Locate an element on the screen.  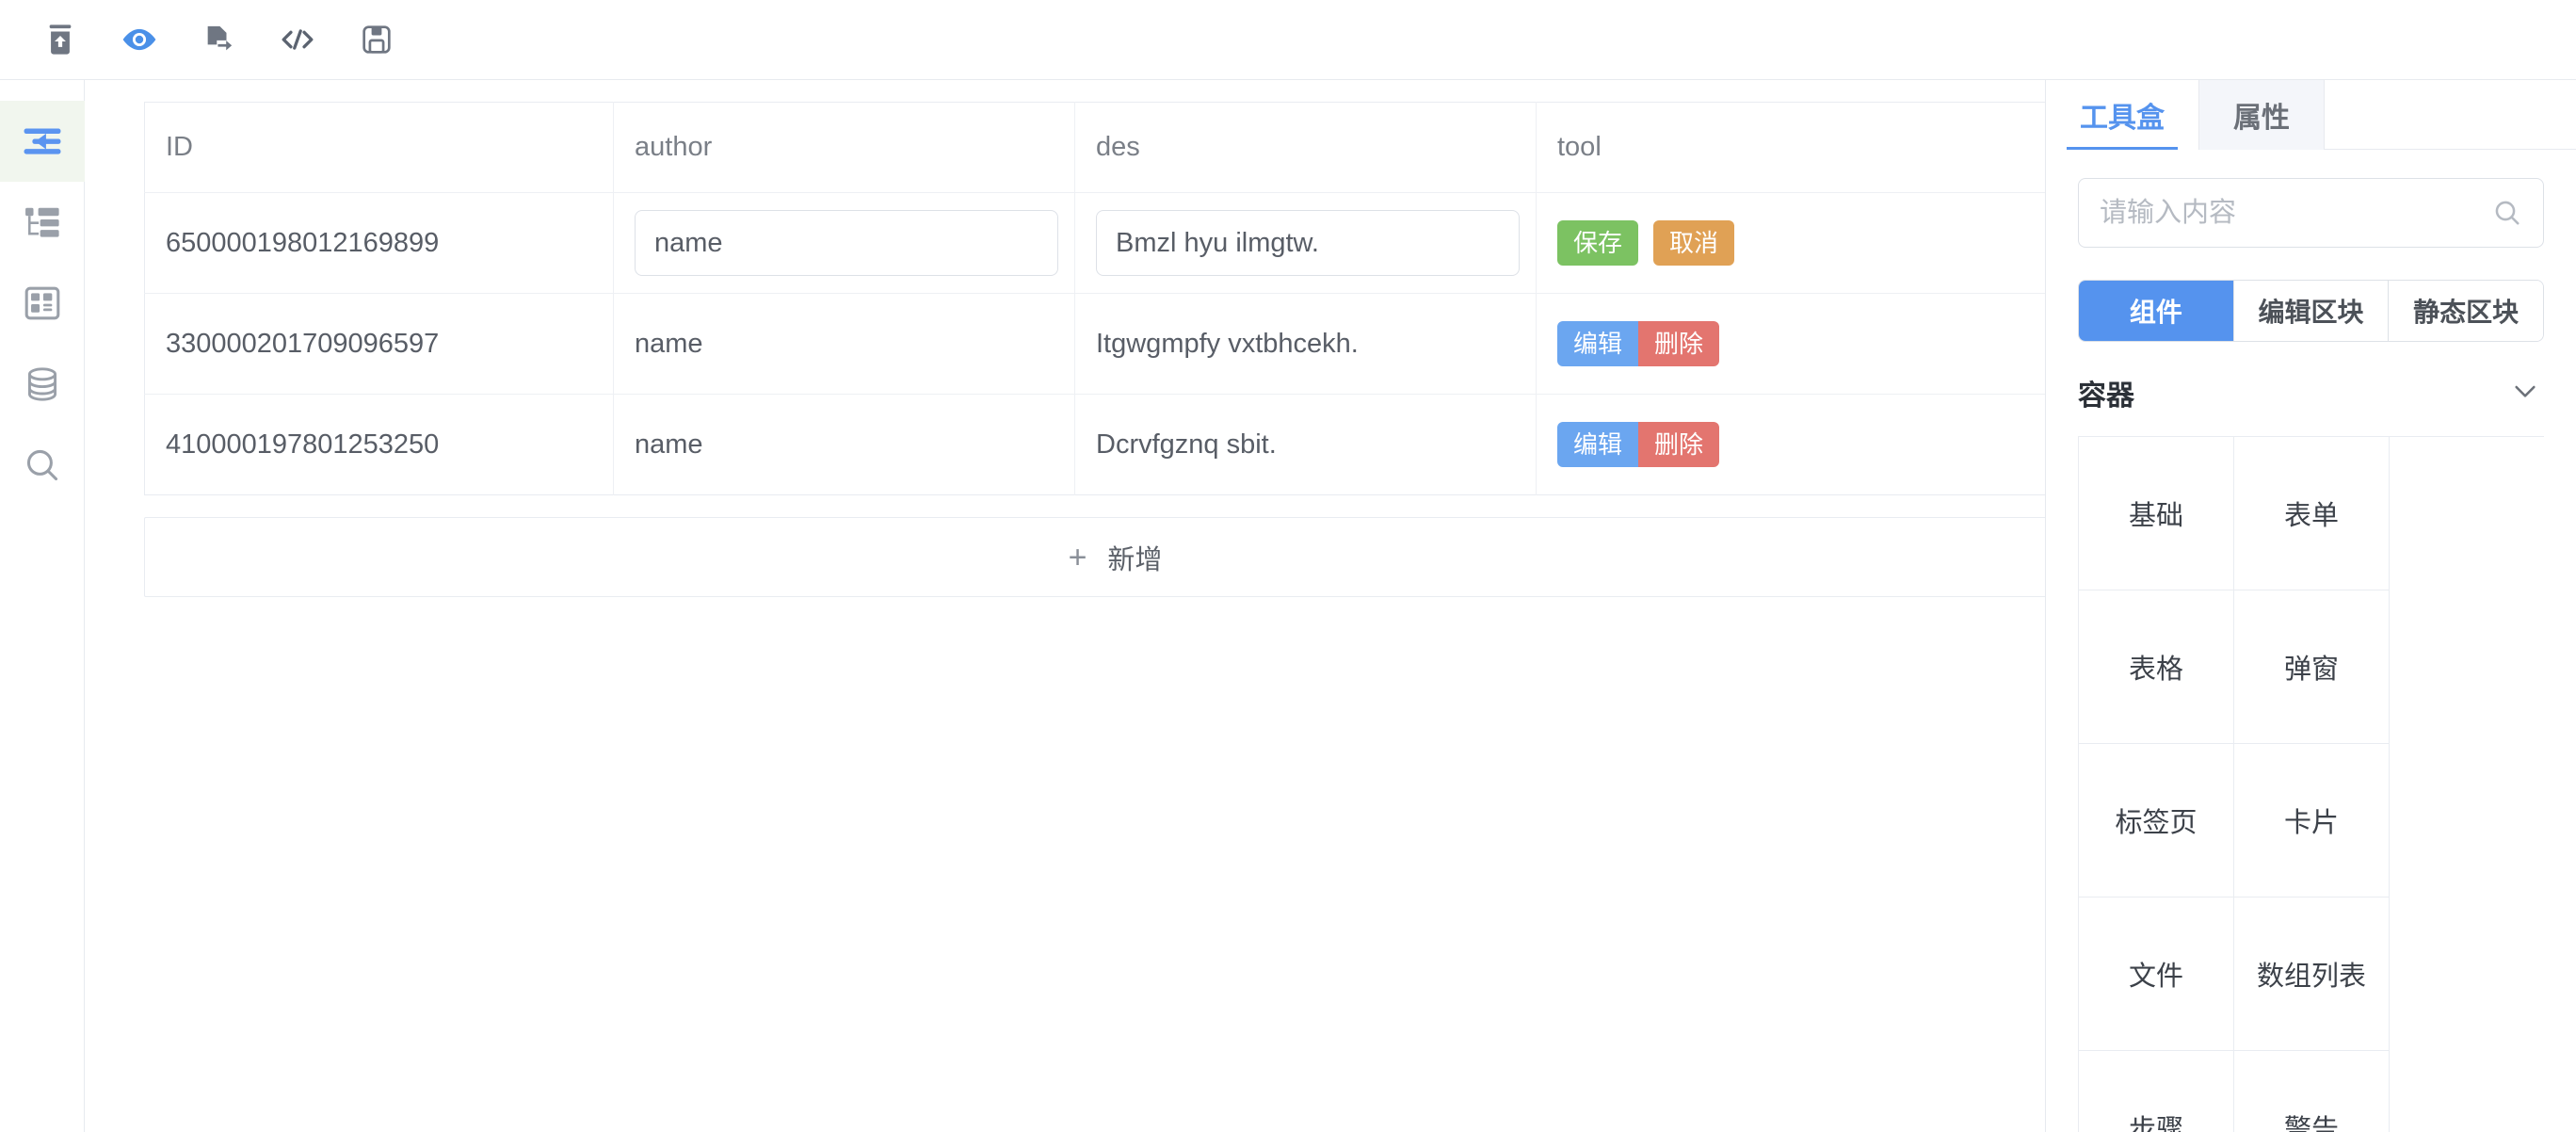
column-header-des: des is located at coordinates (1305, 148).